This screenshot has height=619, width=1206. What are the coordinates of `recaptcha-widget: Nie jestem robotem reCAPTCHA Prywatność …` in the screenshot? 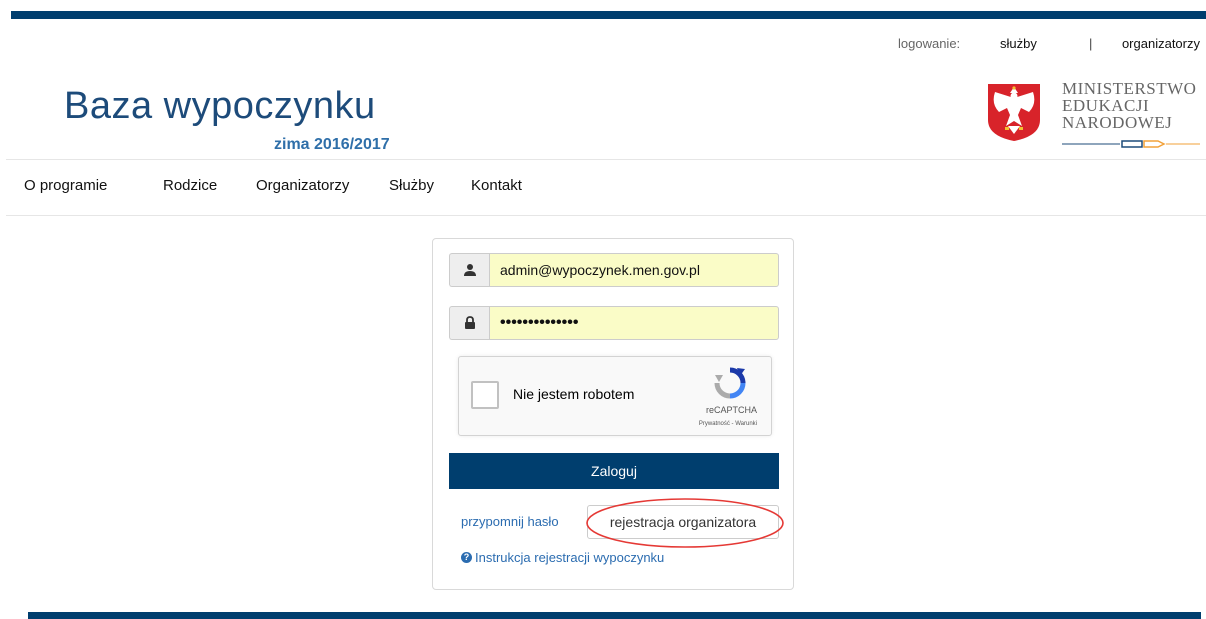 It's located at (615, 396).